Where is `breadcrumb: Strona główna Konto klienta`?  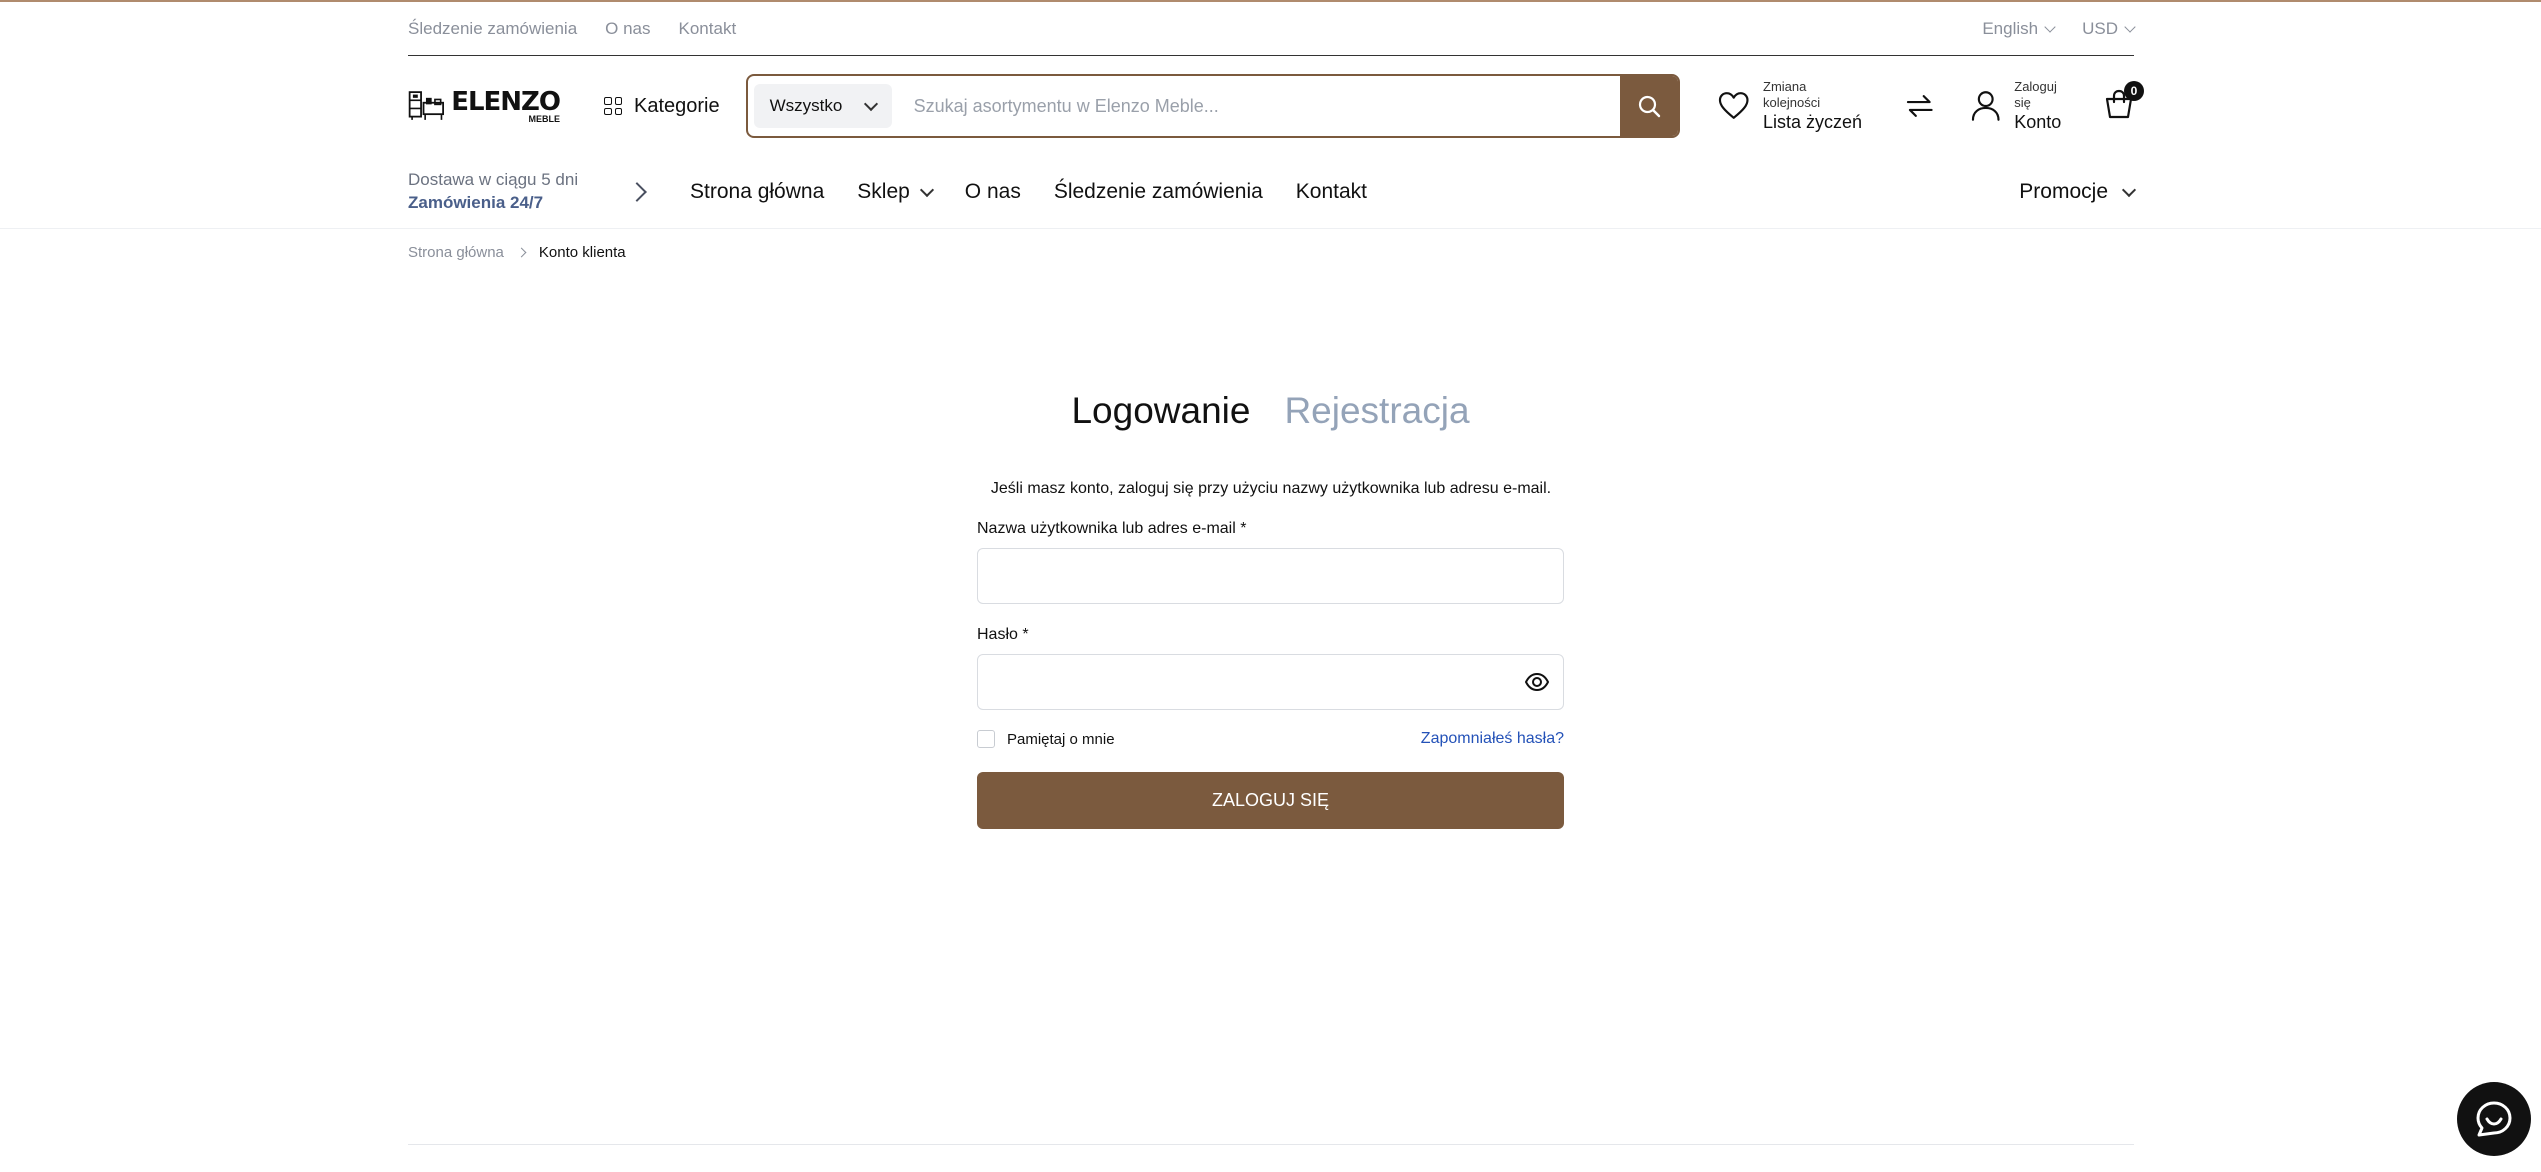 breadcrumb: Strona główna Konto klienta is located at coordinates (1271, 252).